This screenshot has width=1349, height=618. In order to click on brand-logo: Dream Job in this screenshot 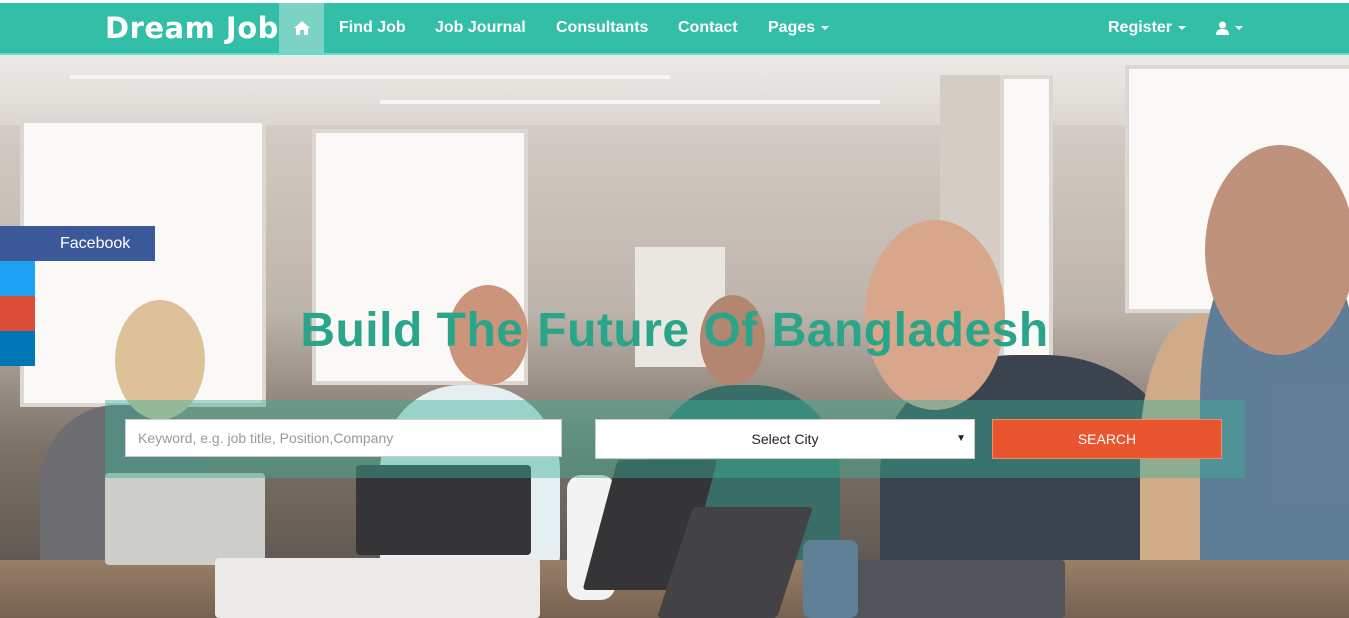, I will do `click(192, 28)`.